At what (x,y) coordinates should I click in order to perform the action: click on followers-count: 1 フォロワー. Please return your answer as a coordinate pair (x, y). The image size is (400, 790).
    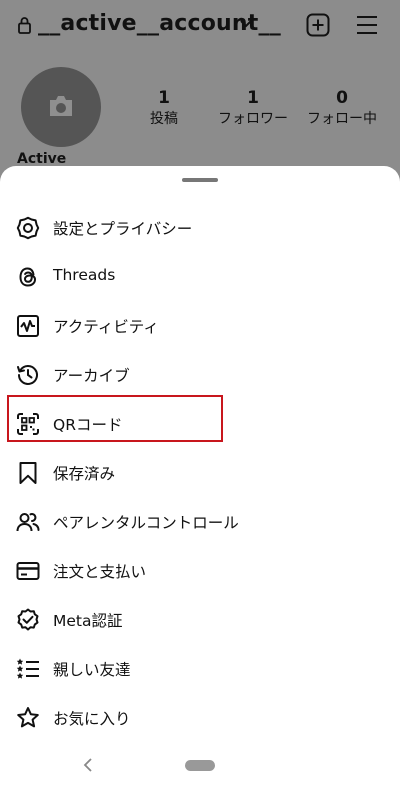
    Looking at the image, I should click on (253, 109).